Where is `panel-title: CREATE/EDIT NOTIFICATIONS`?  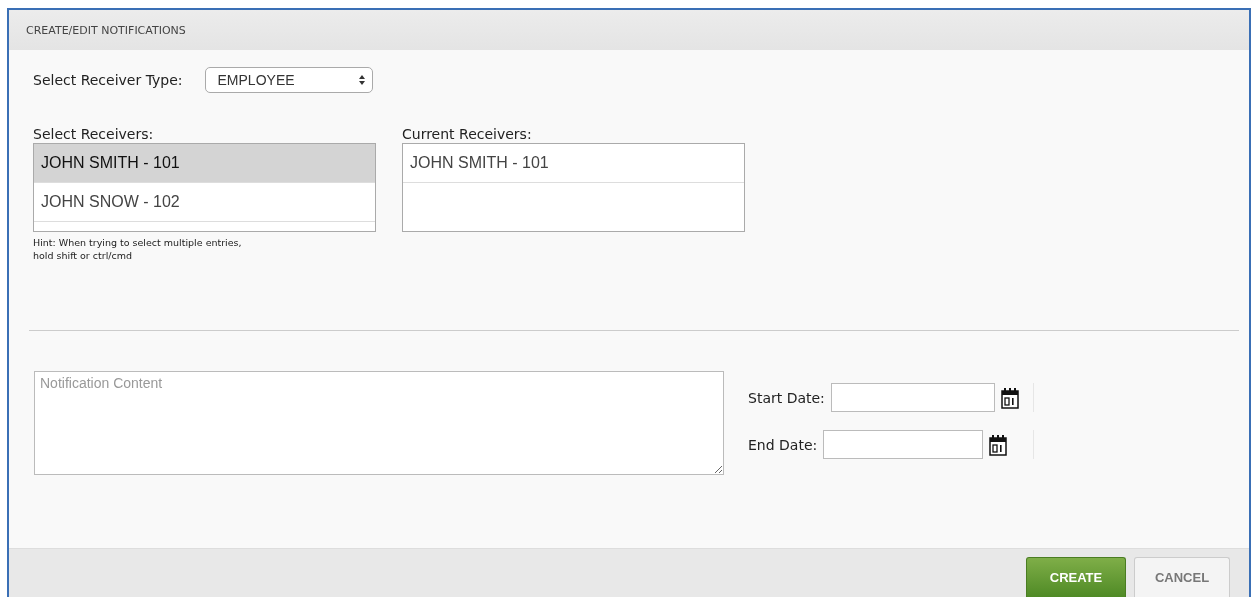 panel-title: CREATE/EDIT NOTIFICATIONS is located at coordinates (106, 30).